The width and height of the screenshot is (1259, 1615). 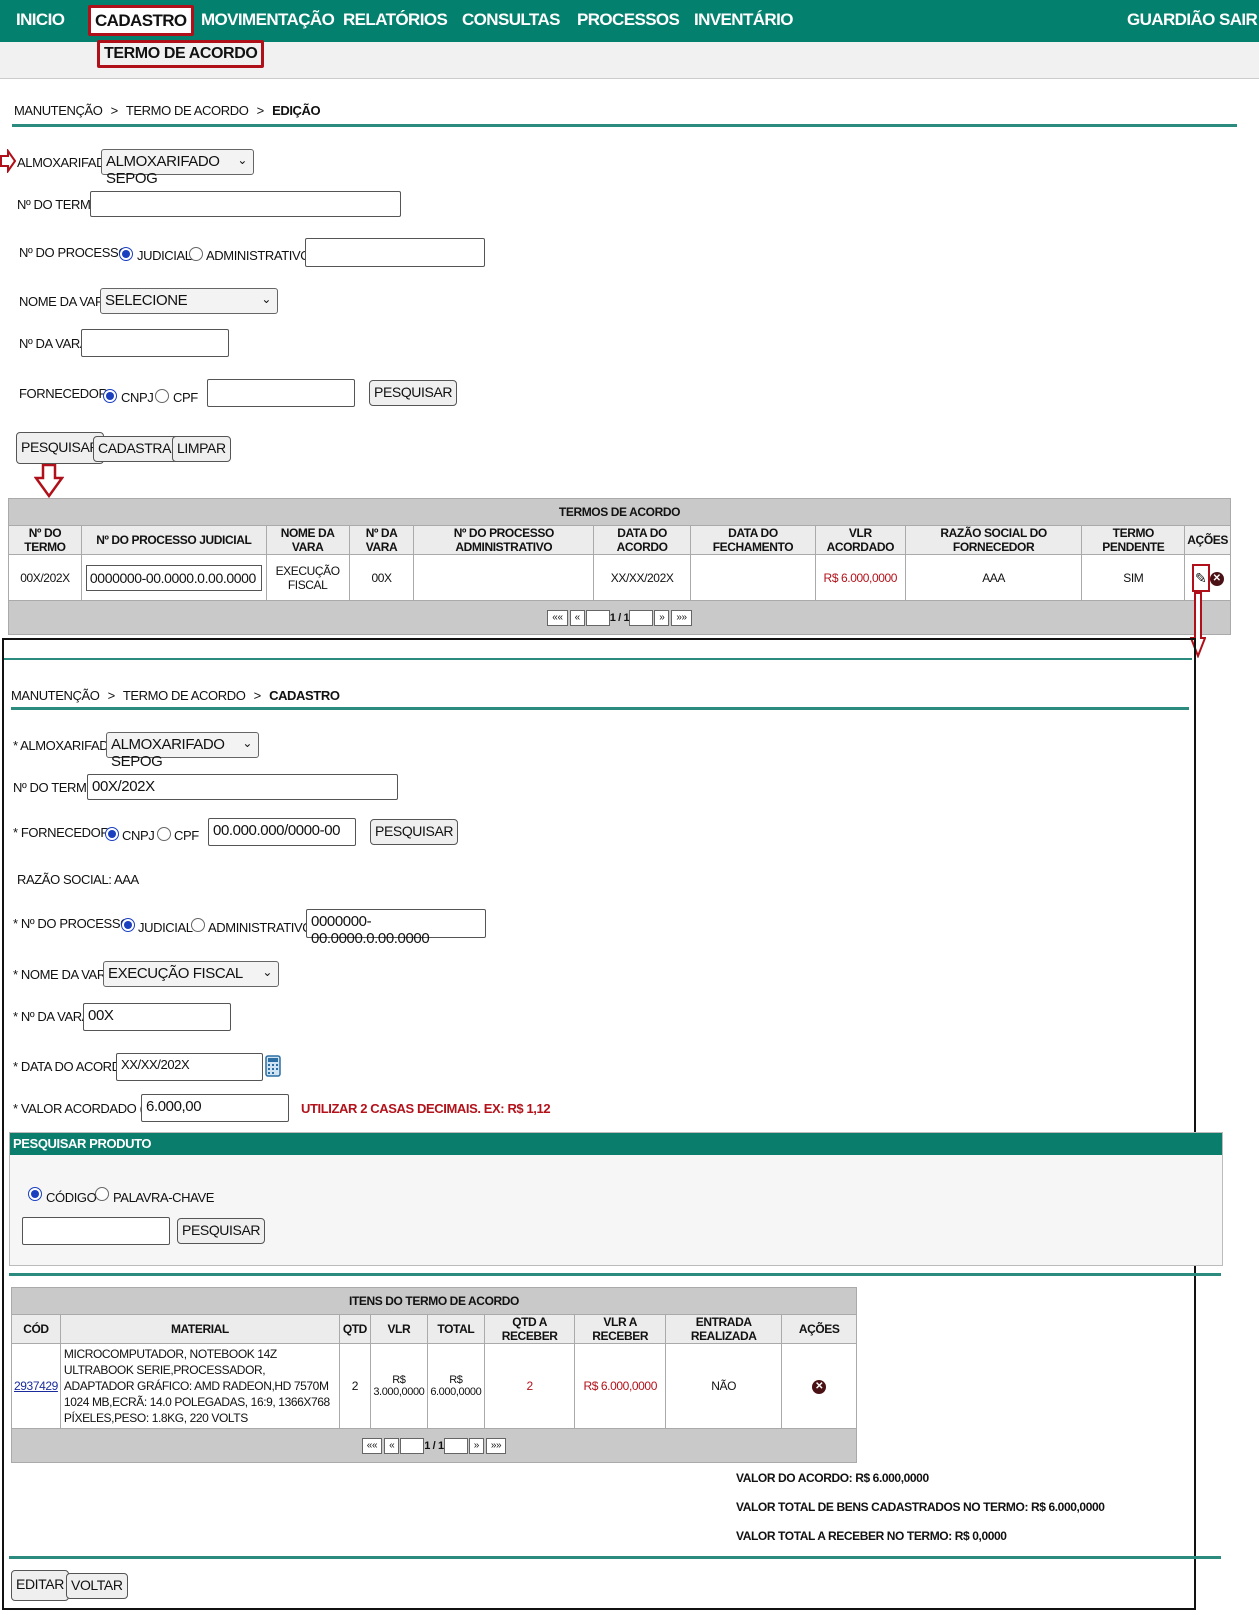 What do you see at coordinates (40, 20) in the screenshot?
I see `nav-inicio: INICIO` at bounding box center [40, 20].